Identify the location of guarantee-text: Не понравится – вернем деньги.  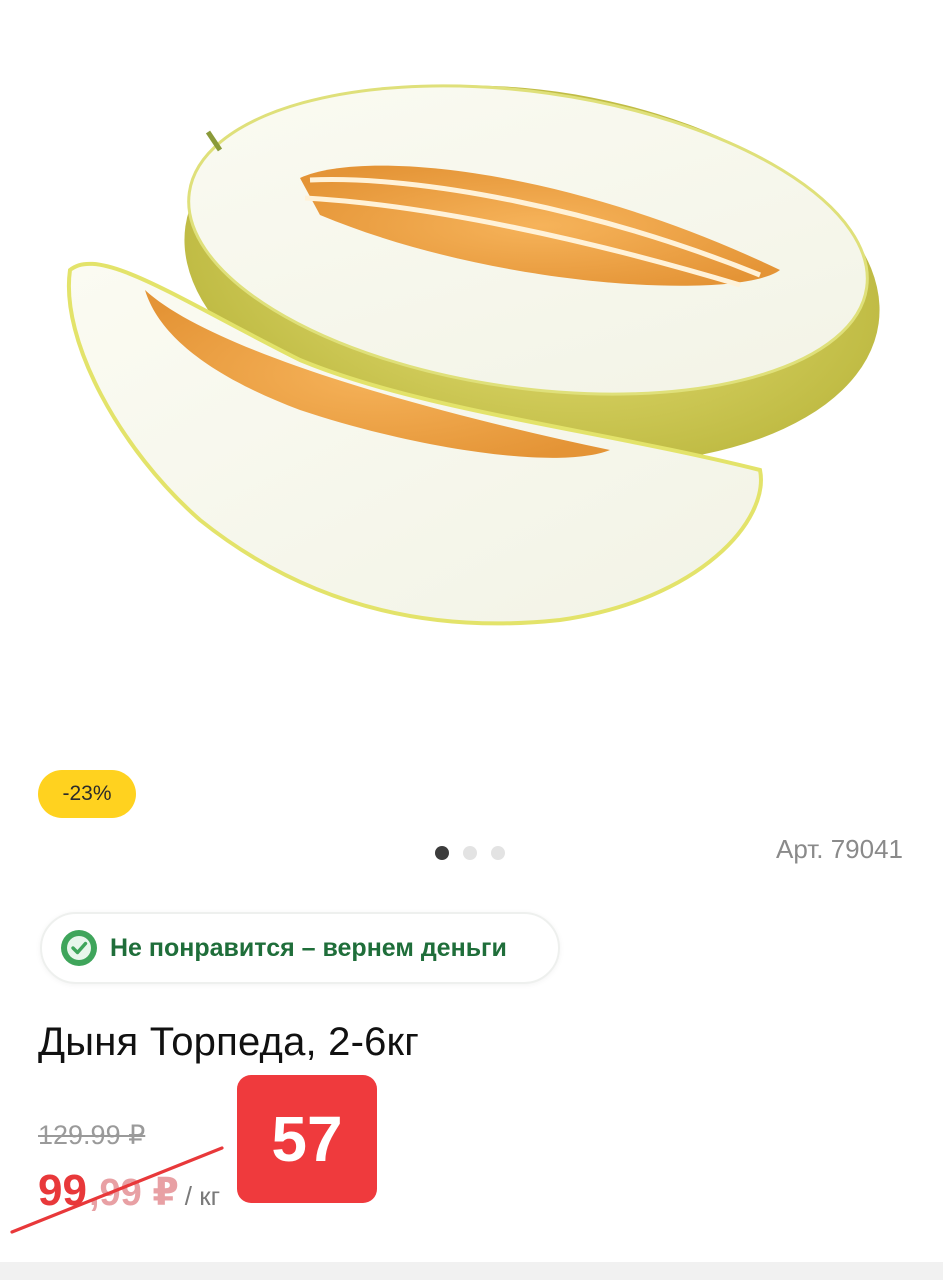
(308, 947).